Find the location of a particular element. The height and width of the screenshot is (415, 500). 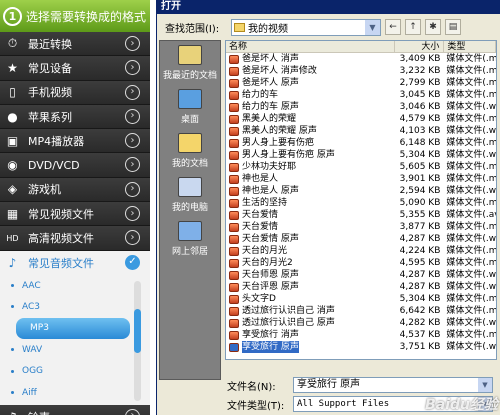

file-row: 给力的车 3,045 KB 媒体文件(.mp4) is located at coordinates (361, 95).